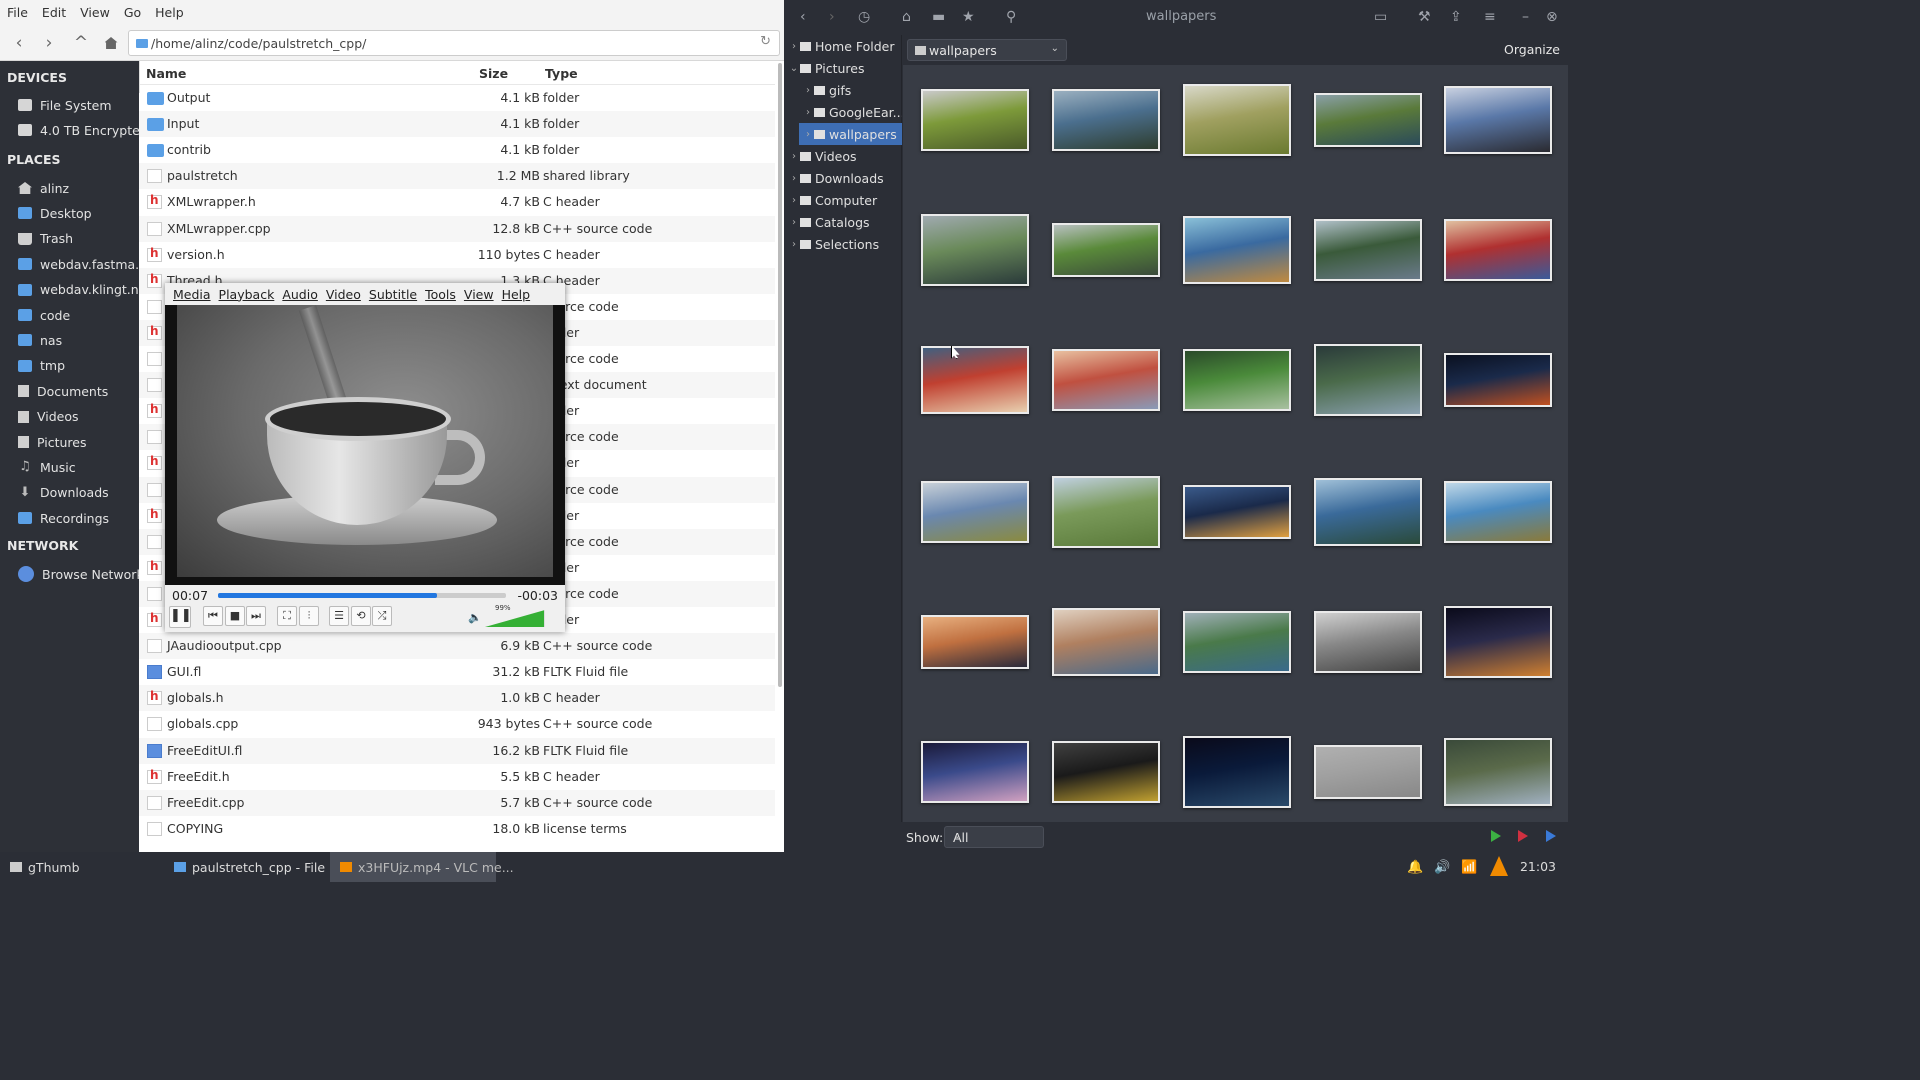 The width and height of the screenshot is (1920, 1080). What do you see at coordinates (850, 134) in the screenshot?
I see `tree-item: › wallpapers` at bounding box center [850, 134].